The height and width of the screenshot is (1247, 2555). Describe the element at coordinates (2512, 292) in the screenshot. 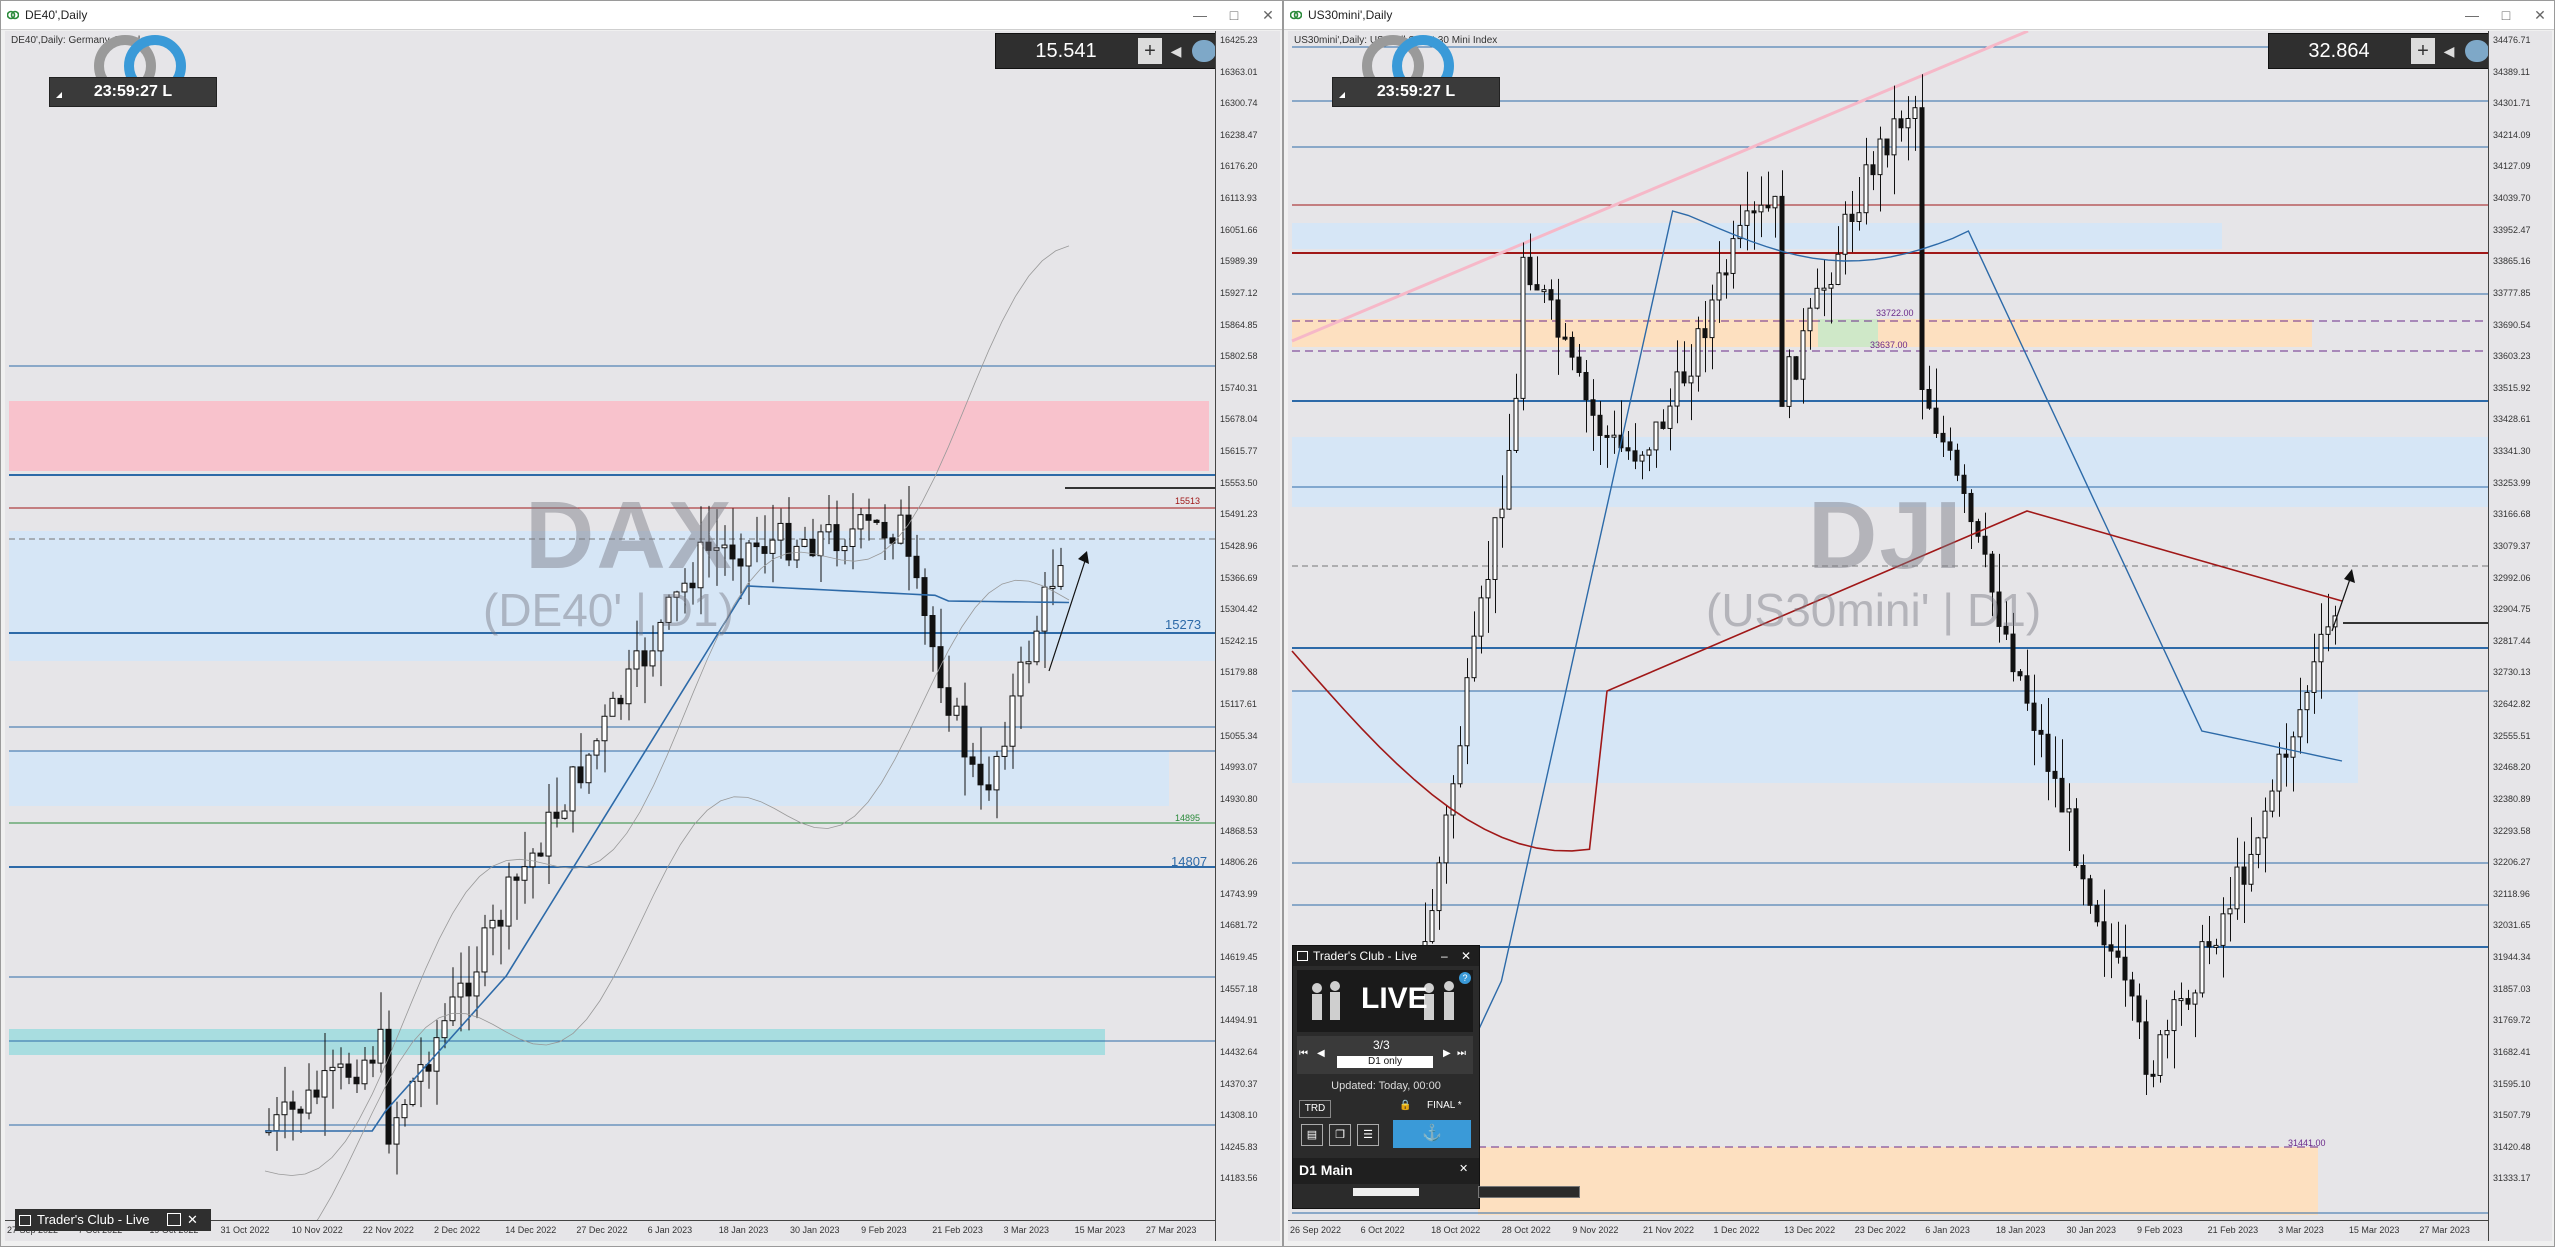

I see `price-tick: 33777.85` at that location.